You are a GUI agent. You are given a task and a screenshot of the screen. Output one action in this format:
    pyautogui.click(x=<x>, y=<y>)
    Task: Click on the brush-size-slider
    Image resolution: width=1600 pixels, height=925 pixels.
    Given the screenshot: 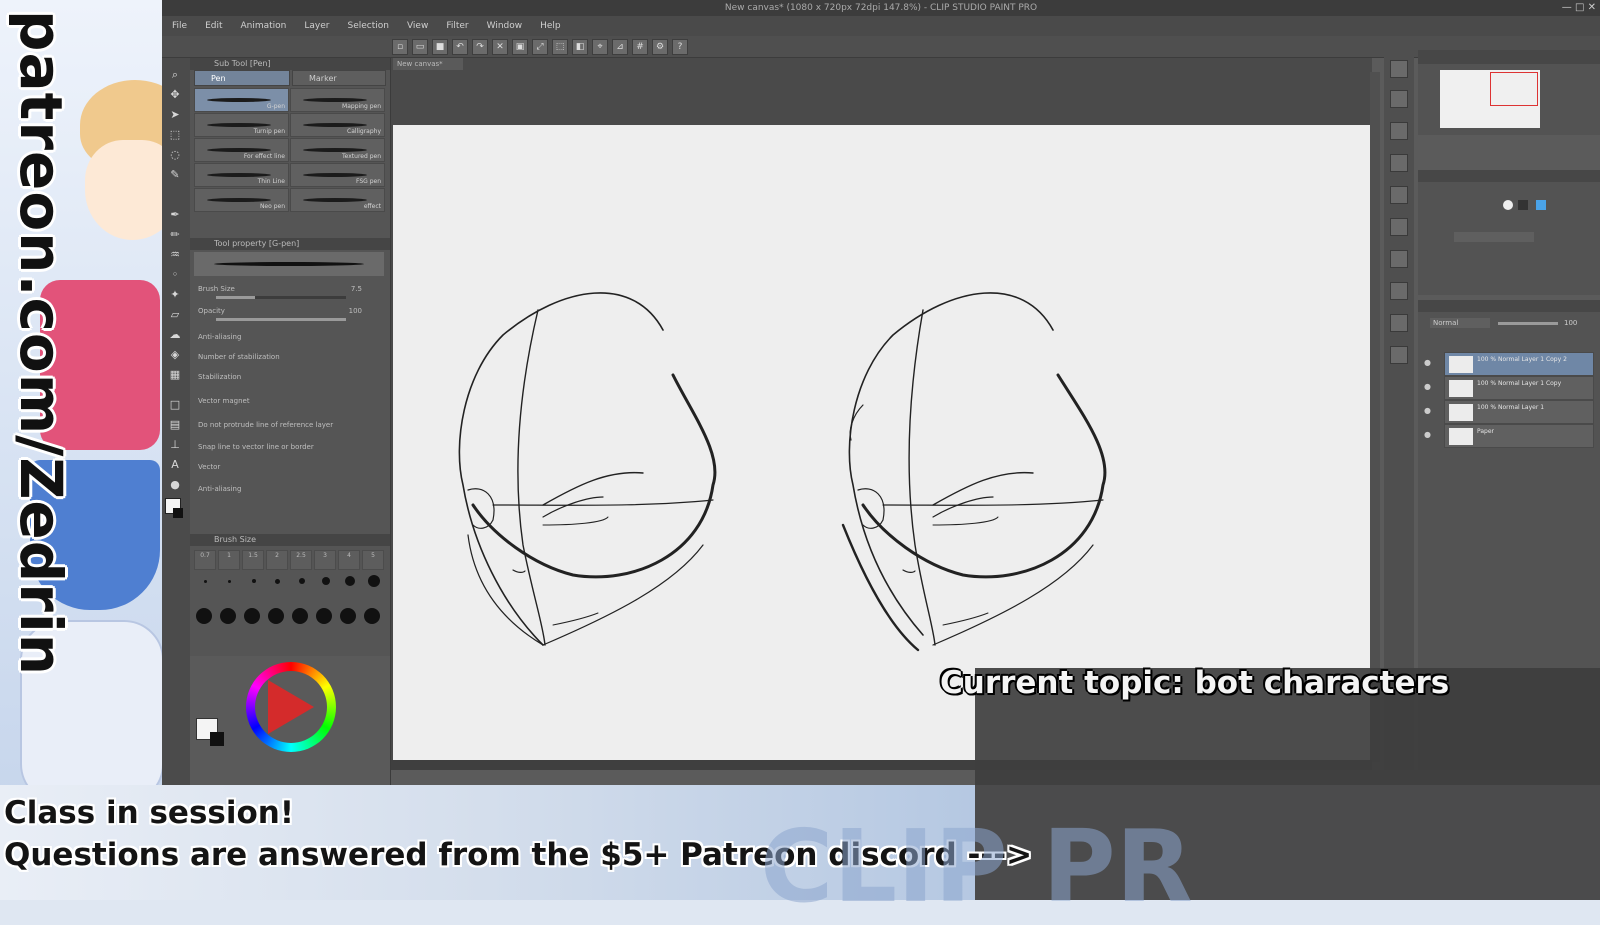 What is the action you would take?
    pyautogui.click(x=281, y=297)
    